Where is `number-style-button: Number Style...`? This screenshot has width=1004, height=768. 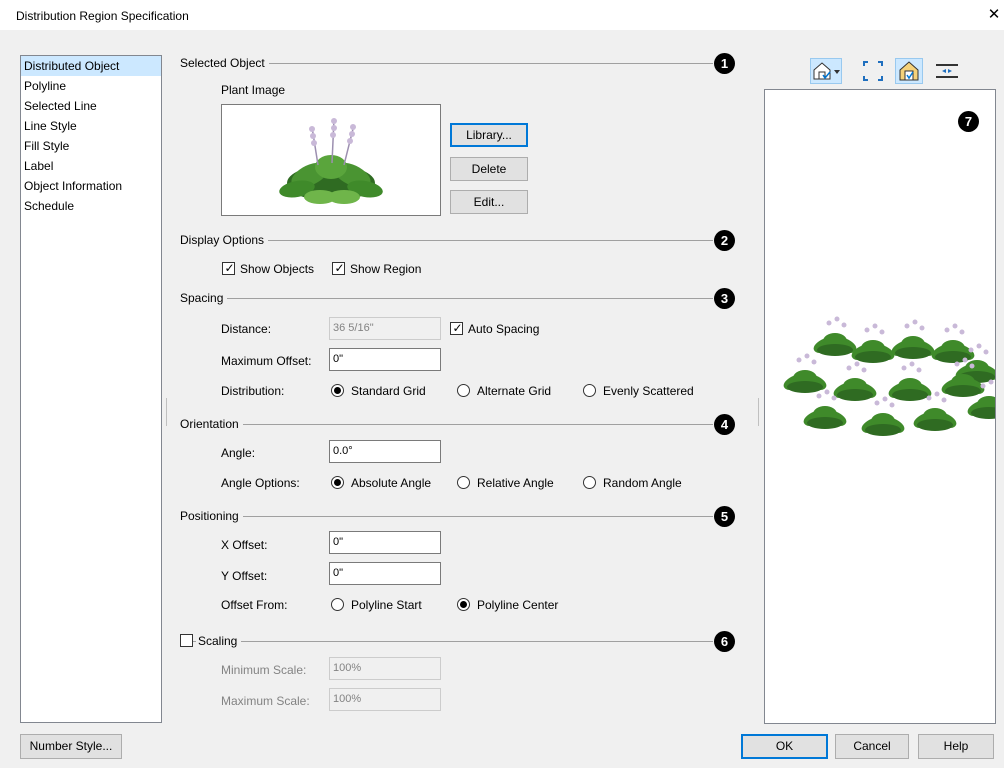
number-style-button: Number Style... is located at coordinates (71, 746).